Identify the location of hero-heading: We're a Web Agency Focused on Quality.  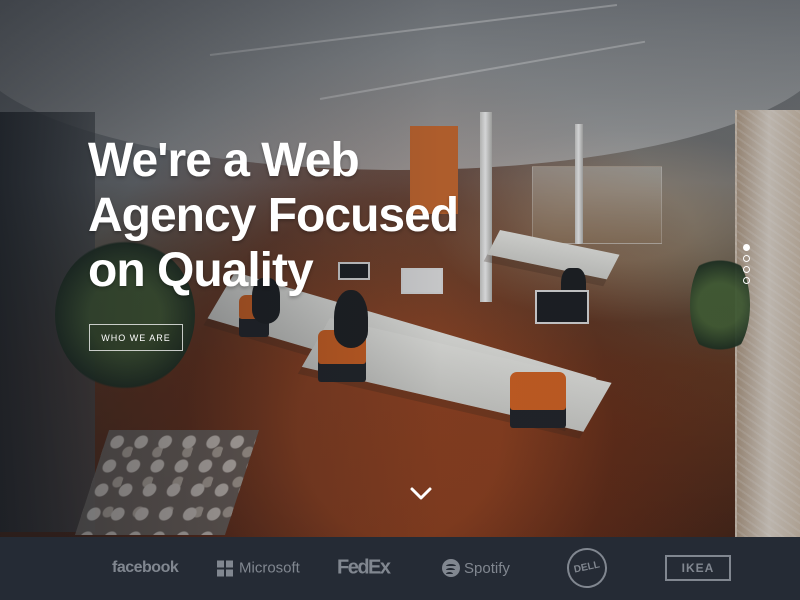
(273, 215).